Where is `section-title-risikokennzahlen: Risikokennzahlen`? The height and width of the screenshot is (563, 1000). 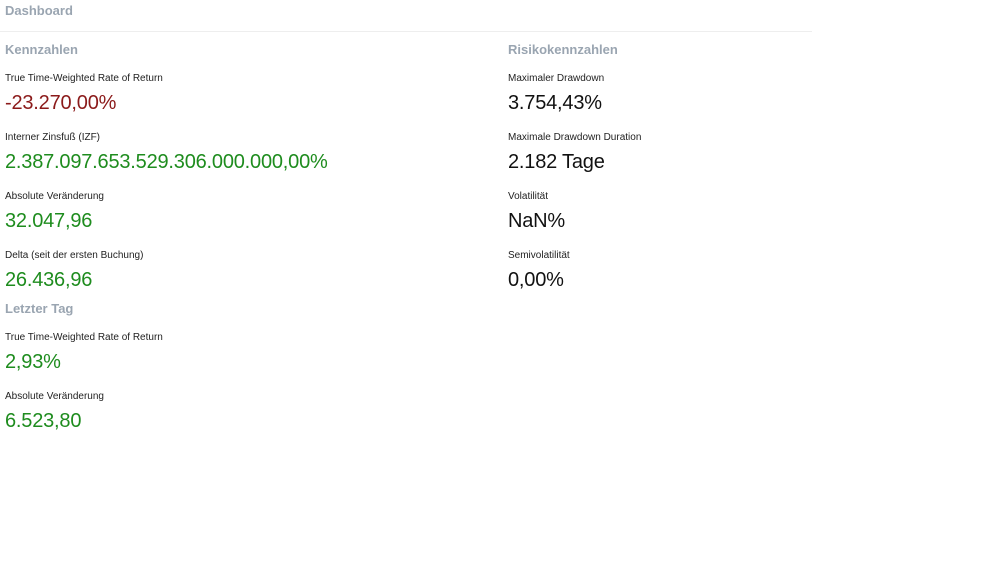 section-title-risikokennzahlen: Risikokennzahlen is located at coordinates (563, 49).